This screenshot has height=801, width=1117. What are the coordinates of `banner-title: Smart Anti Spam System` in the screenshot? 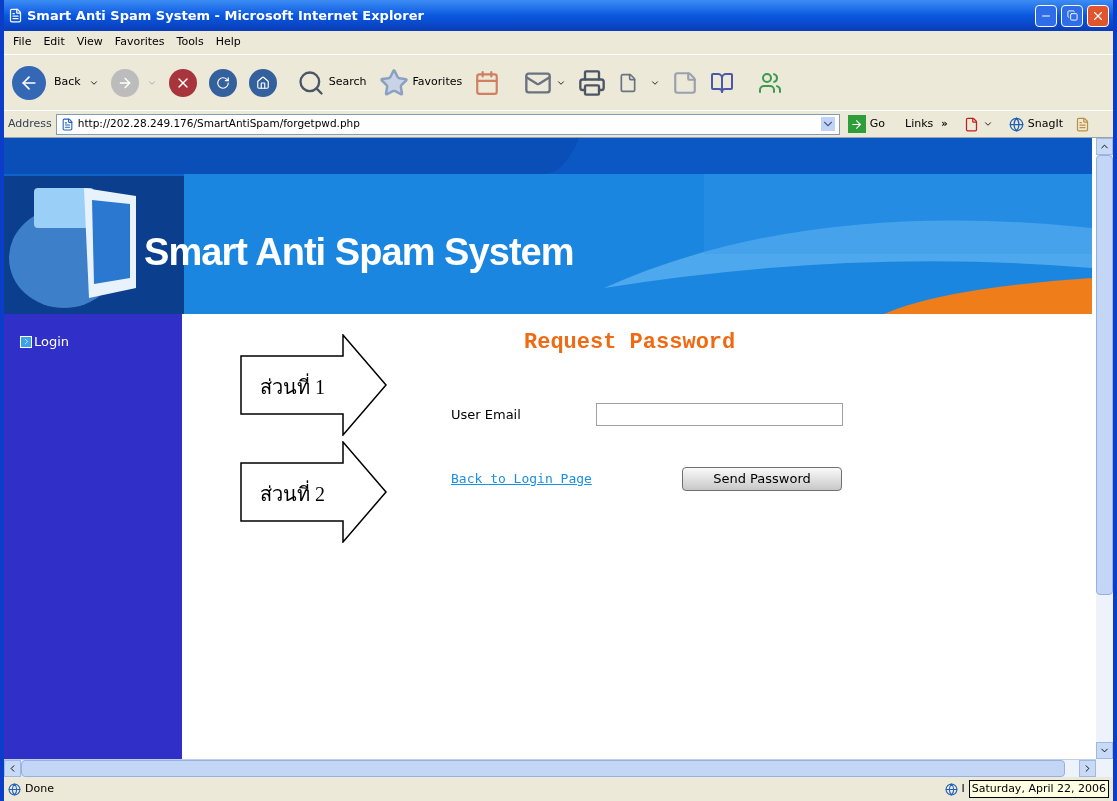 It's located at (359, 252).